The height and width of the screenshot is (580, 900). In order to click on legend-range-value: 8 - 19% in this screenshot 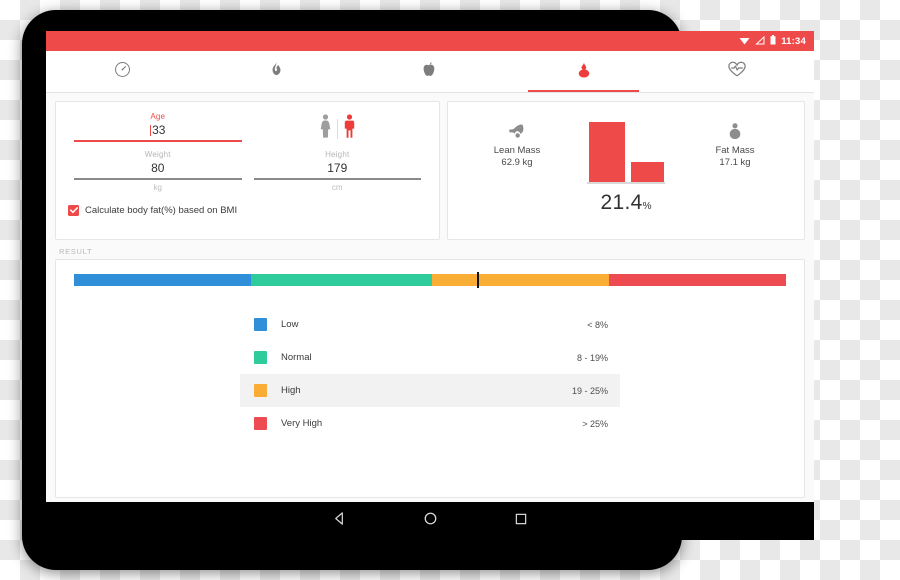, I will do `click(592, 357)`.